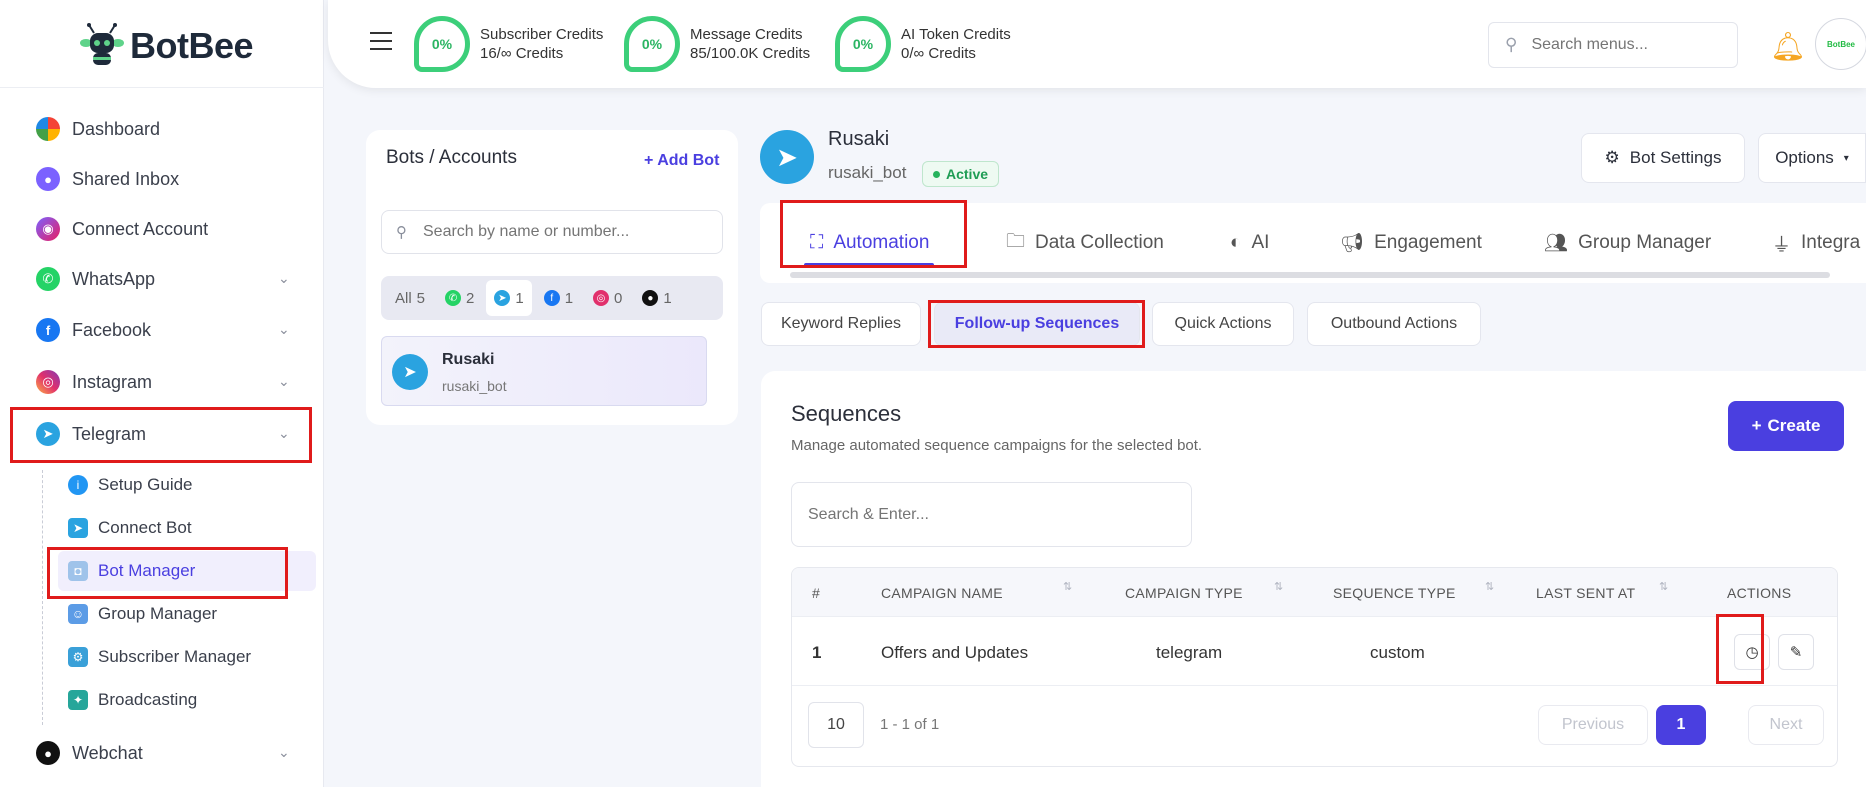 The height and width of the screenshot is (787, 1866). I want to click on sidebar-subitem-connect-bot: ➤ Connect Bot, so click(187, 528).